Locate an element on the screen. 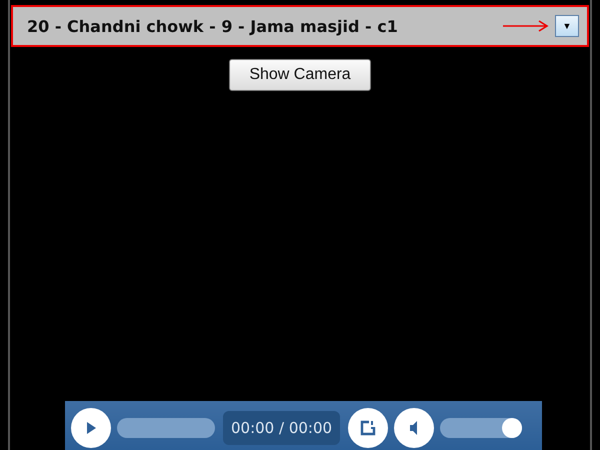 The image size is (600, 450). fullscreen-button is located at coordinates (368, 428).